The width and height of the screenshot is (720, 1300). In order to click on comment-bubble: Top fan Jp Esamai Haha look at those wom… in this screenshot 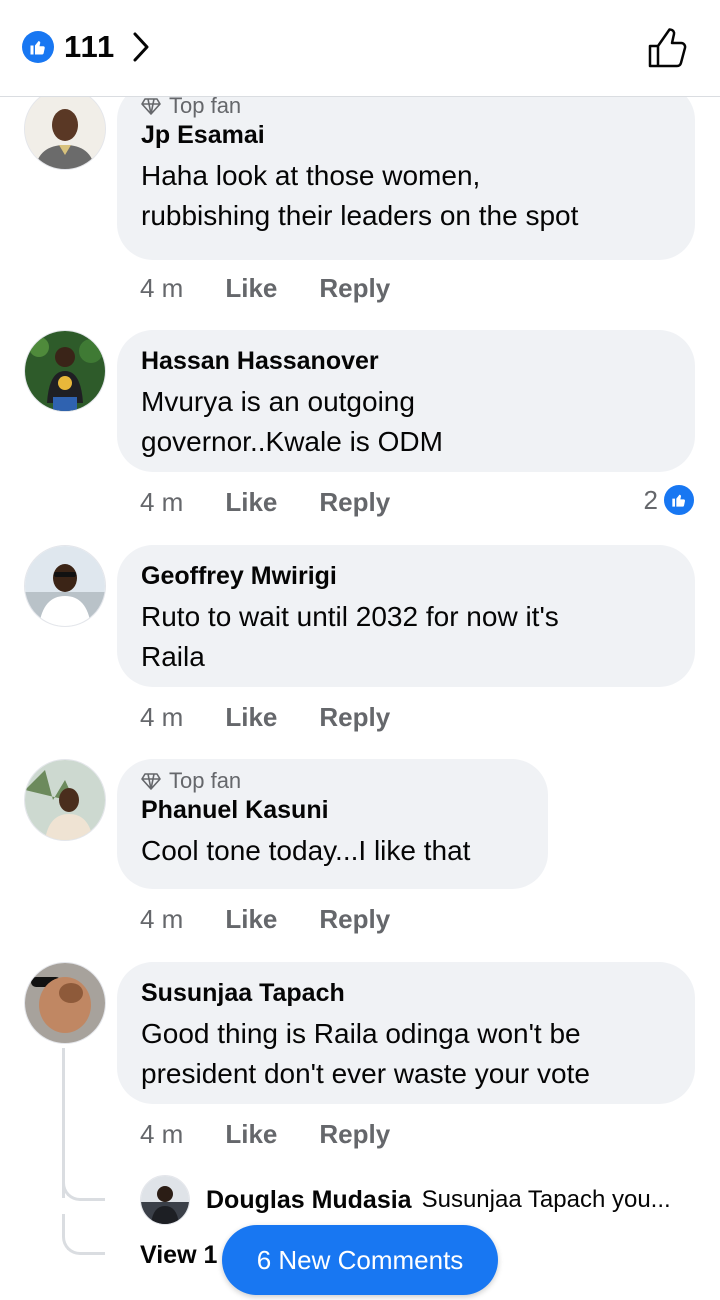, I will do `click(406, 172)`.